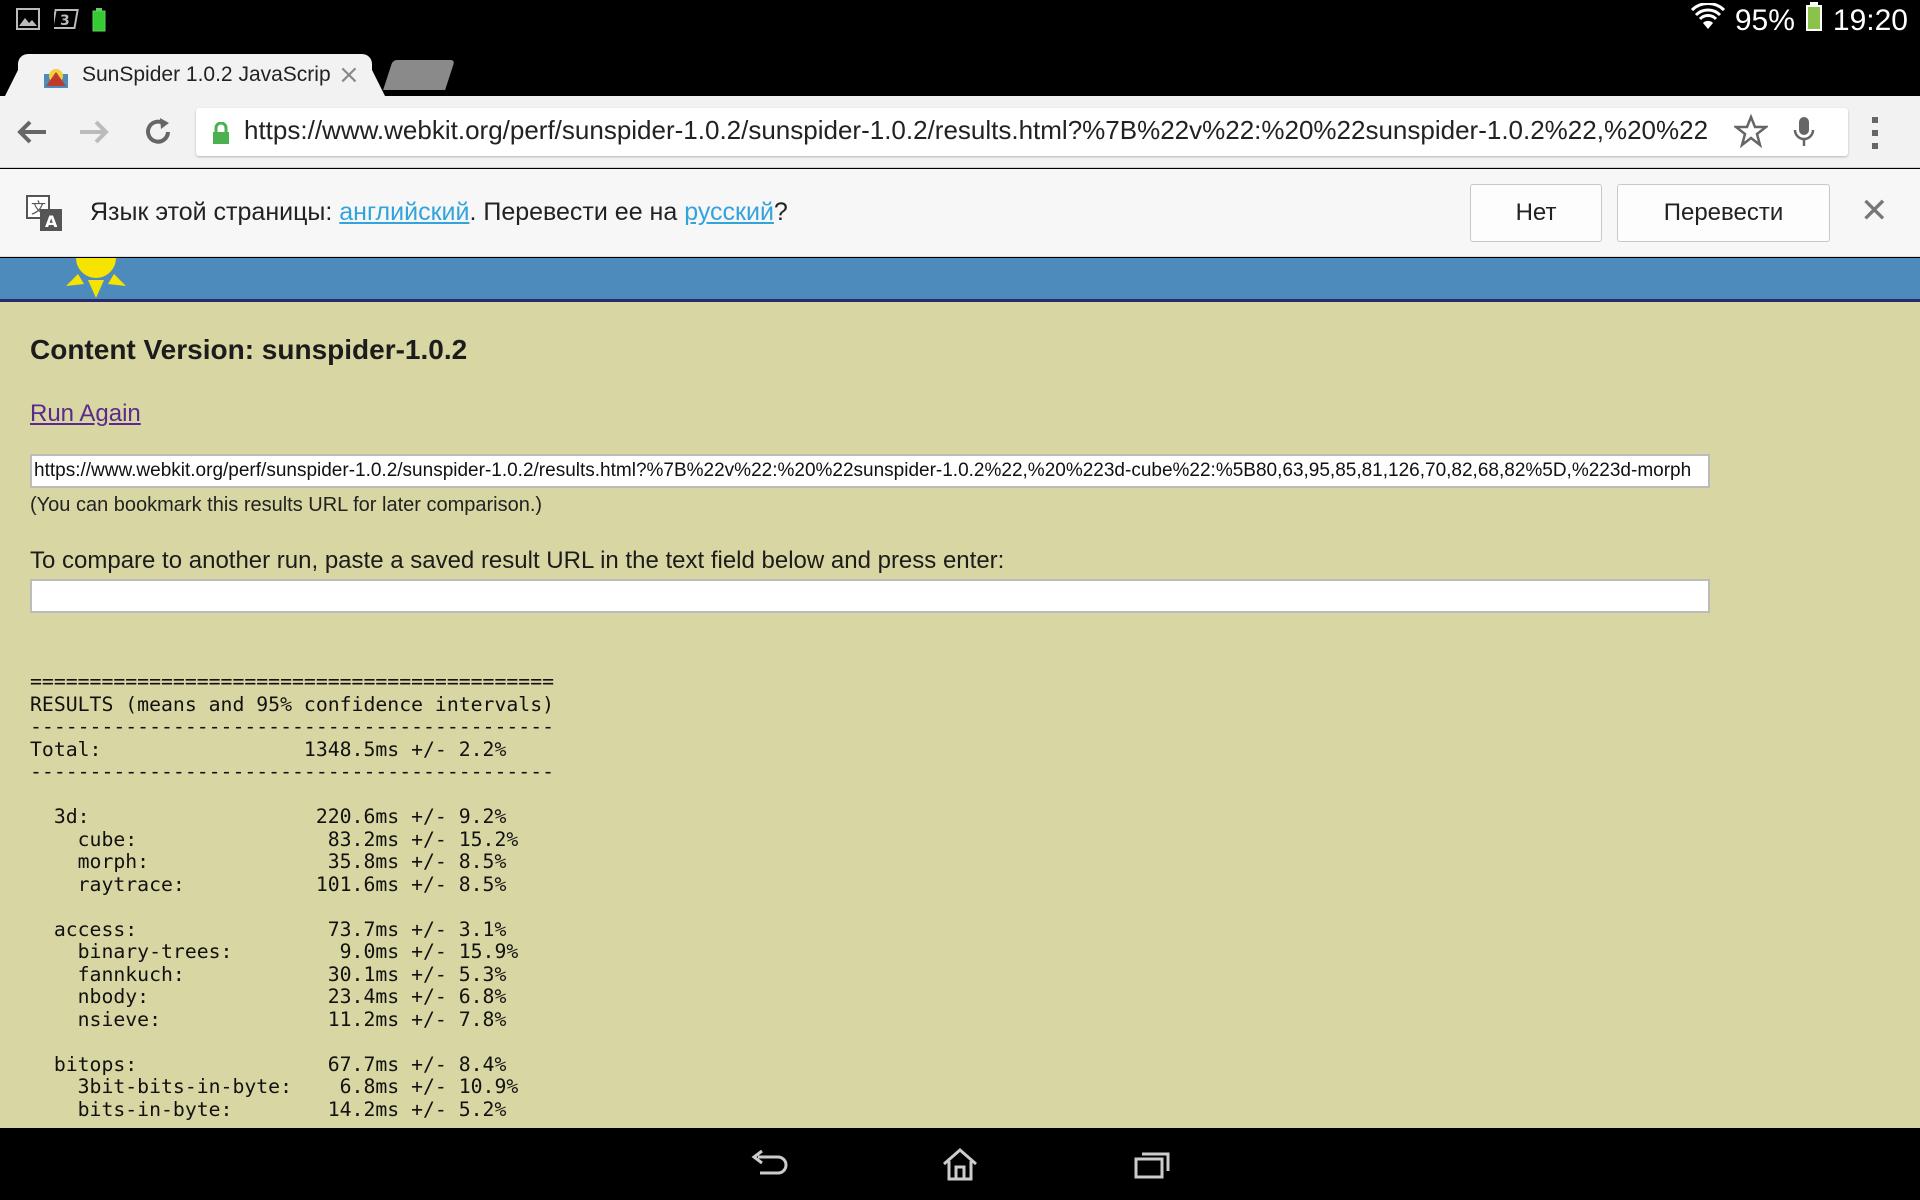 This screenshot has height=1200, width=1920. What do you see at coordinates (780, 212) in the screenshot?
I see `translate-suffix: ?` at bounding box center [780, 212].